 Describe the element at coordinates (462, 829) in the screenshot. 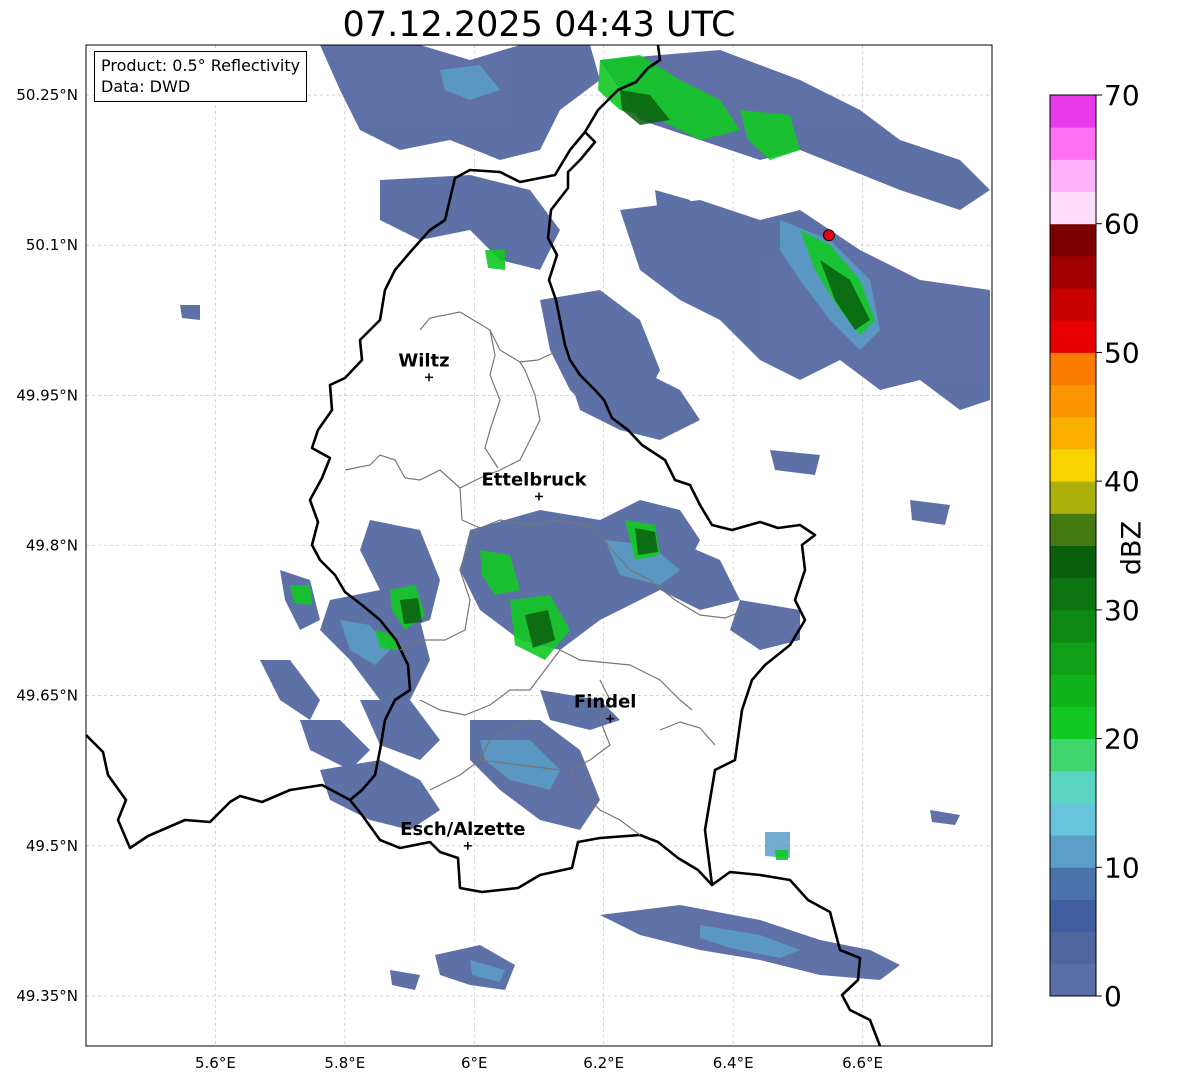

I see `city-label: Esch/Alzette` at that location.